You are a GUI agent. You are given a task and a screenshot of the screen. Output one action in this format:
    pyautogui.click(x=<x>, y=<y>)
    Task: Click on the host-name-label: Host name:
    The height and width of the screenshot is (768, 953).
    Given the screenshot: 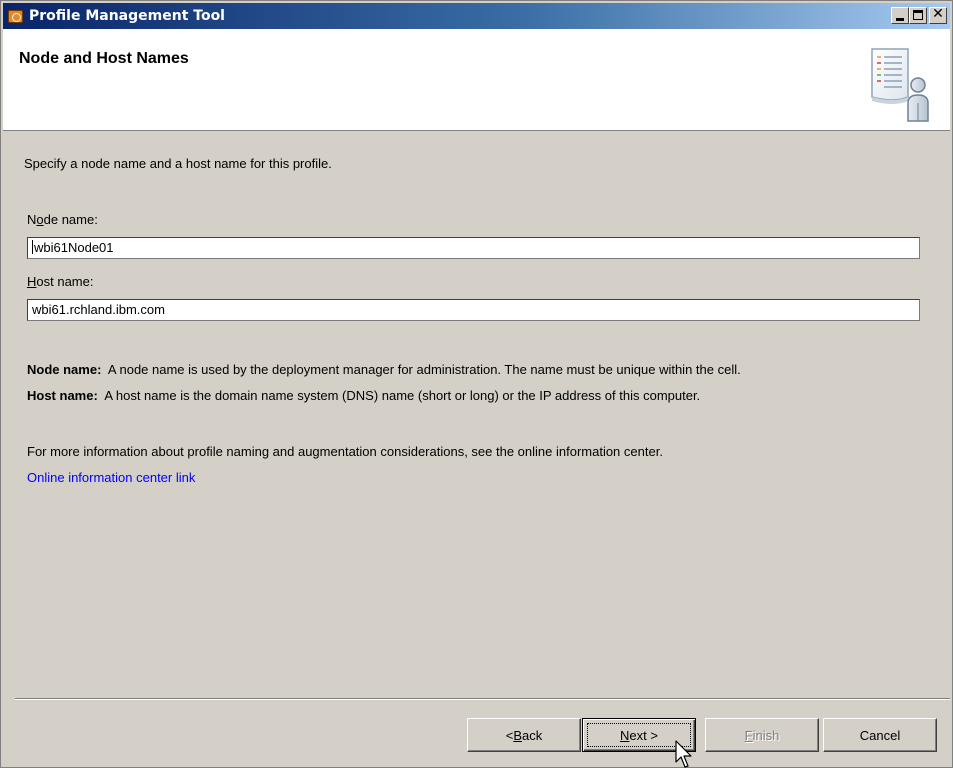 What is the action you would take?
    pyautogui.click(x=60, y=281)
    